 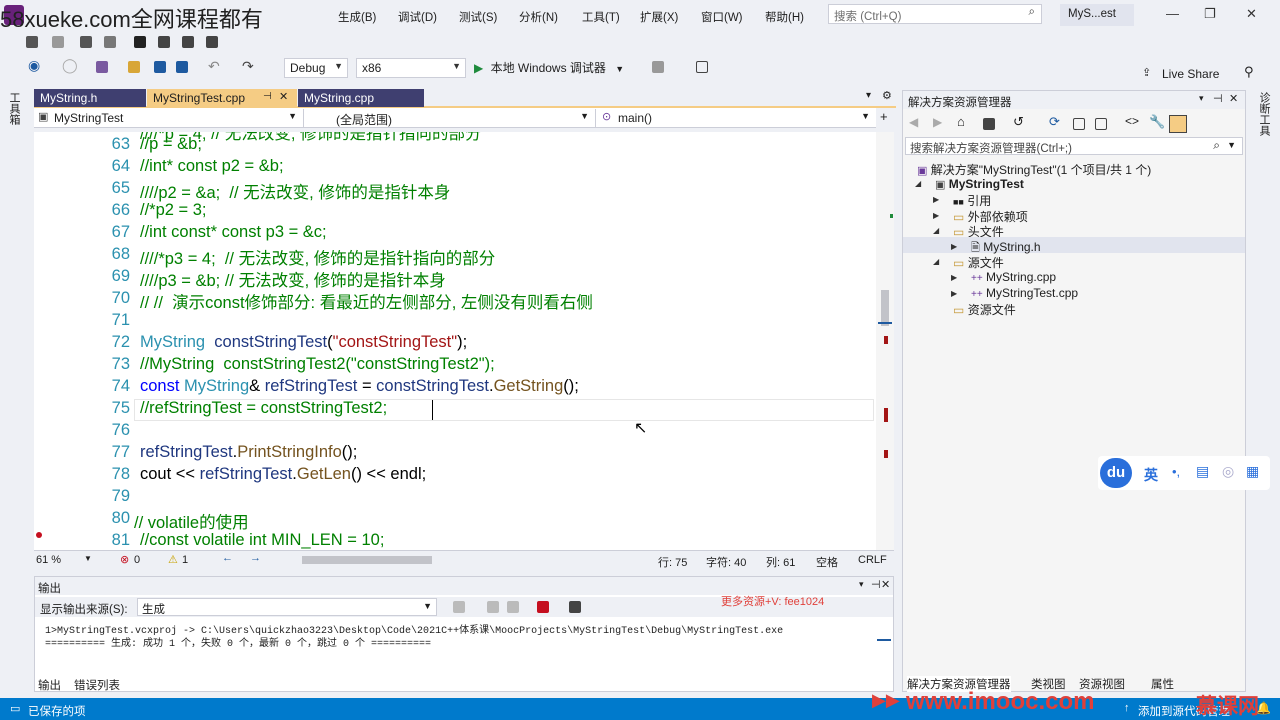 What do you see at coordinates (102, 67) in the screenshot?
I see `new-project-icon` at bounding box center [102, 67].